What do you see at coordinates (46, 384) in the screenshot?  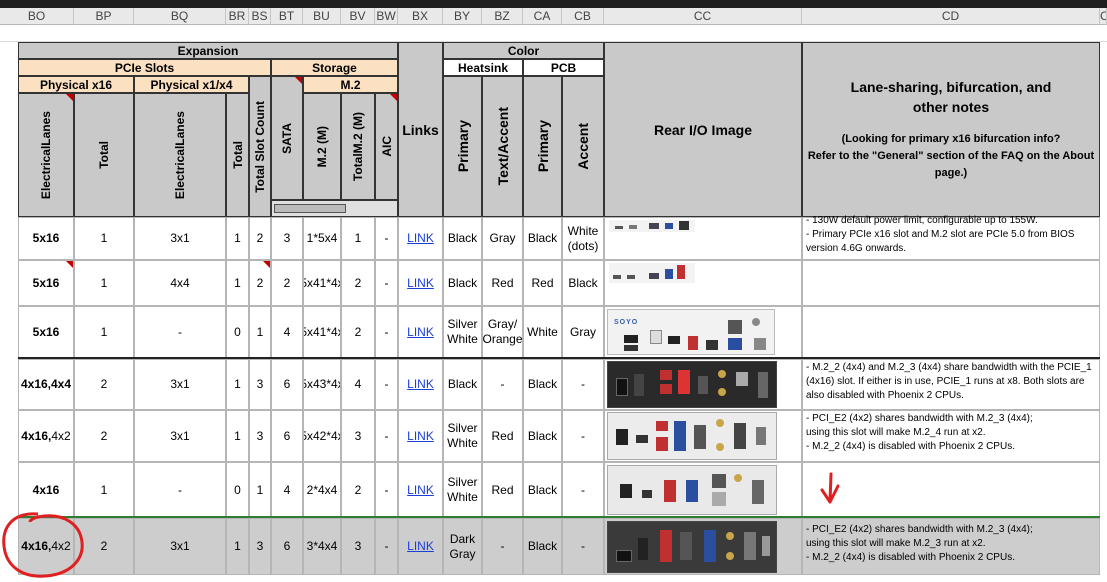 I see `cell-bo: 4x16,4x4` at bounding box center [46, 384].